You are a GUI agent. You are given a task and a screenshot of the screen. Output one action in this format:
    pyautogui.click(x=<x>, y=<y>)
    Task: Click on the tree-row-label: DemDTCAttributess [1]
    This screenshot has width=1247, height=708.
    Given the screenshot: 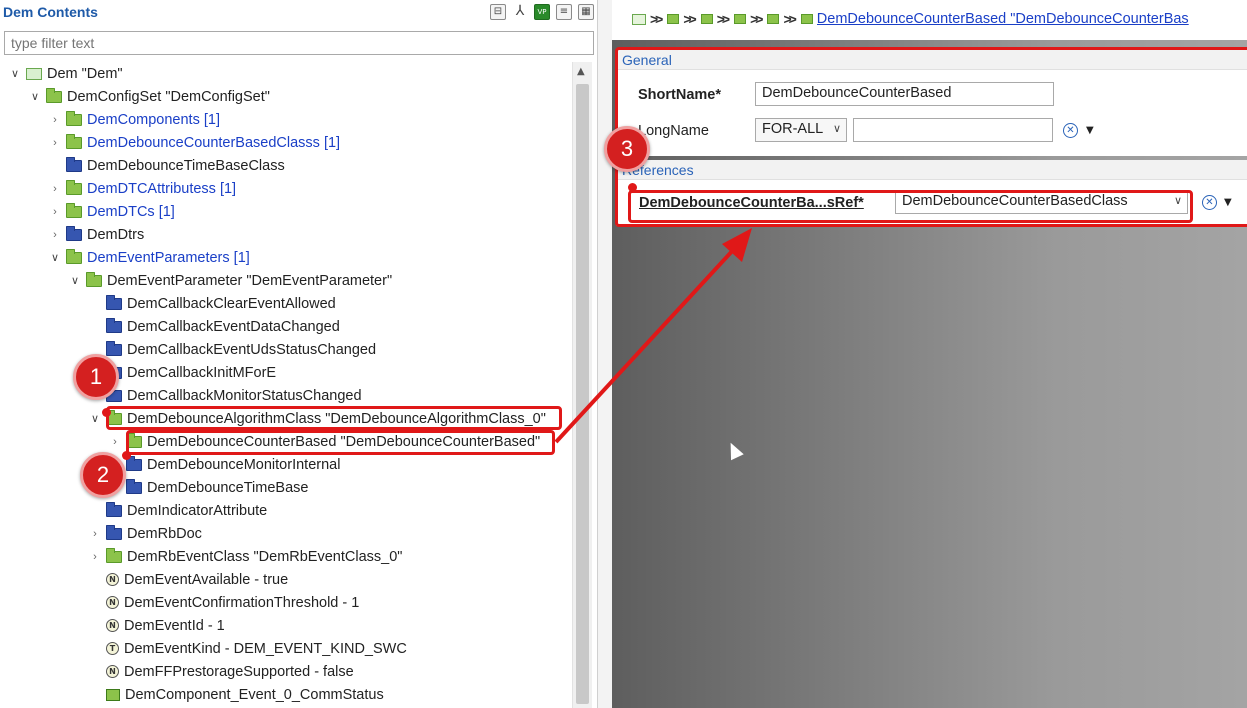 What is the action you would take?
    pyautogui.click(x=162, y=188)
    